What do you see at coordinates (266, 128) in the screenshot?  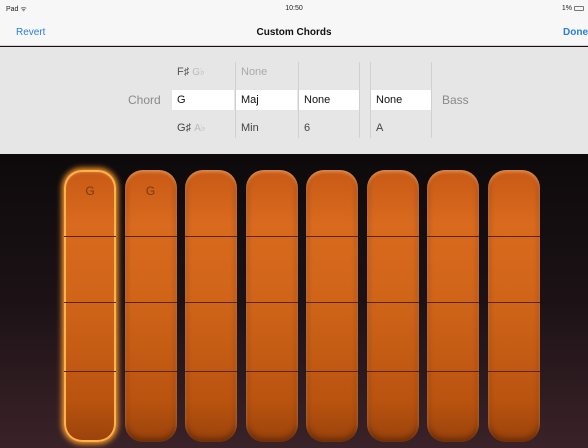 I see `quality-option-below: Min` at bounding box center [266, 128].